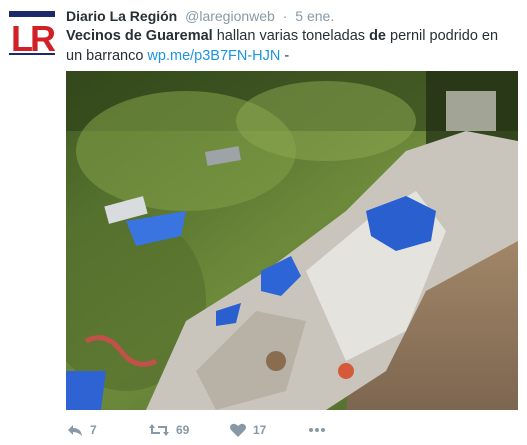 This screenshot has height=445, width=527. What do you see at coordinates (121, 16) in the screenshot?
I see `author-name: Diario La Región` at bounding box center [121, 16].